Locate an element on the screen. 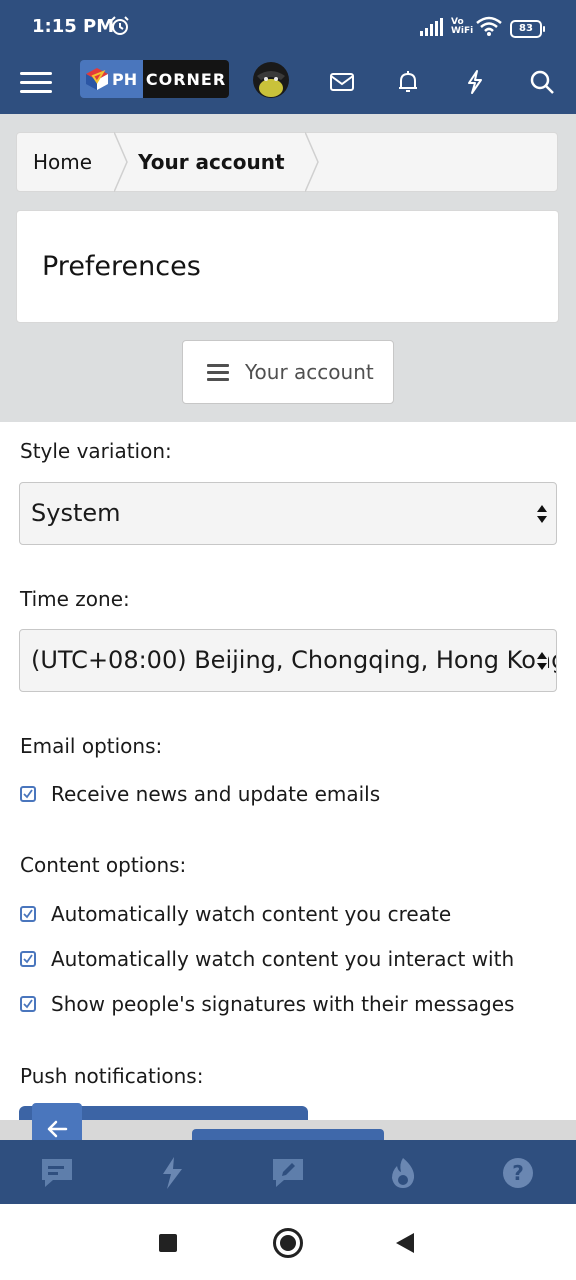  status-bar: 1:15 PM Vo WiFi 83 is located at coordinates (288, 27).